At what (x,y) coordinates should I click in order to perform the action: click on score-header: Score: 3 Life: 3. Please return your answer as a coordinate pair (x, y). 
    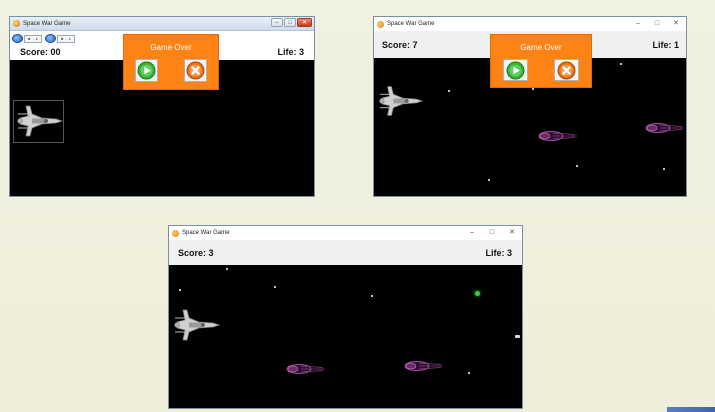
    Looking at the image, I should click on (345, 252).